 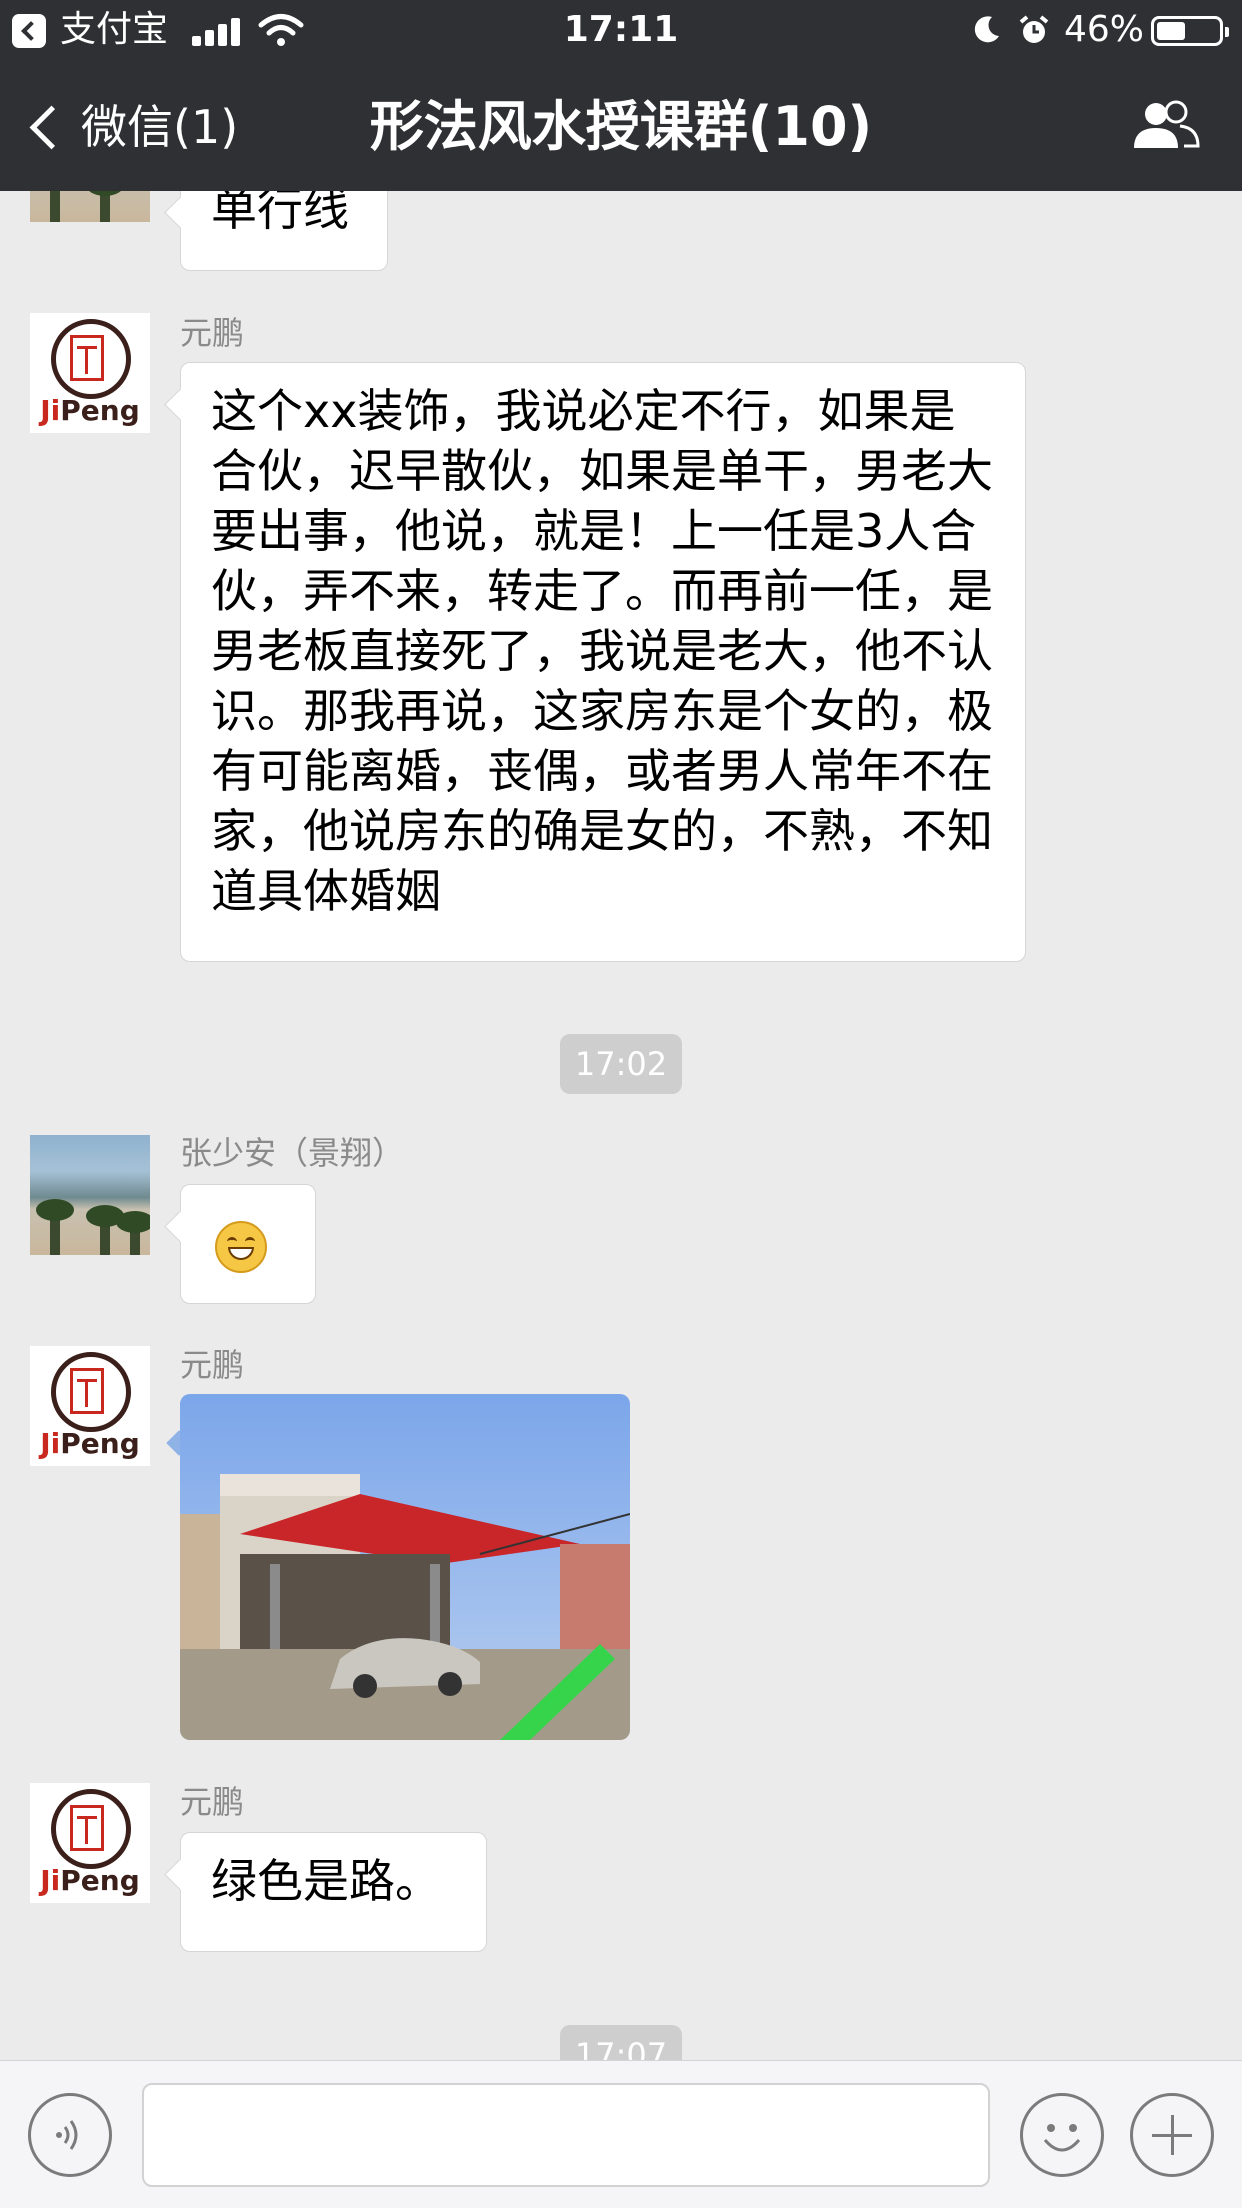 What do you see at coordinates (1062, 2138) in the screenshot?
I see `smiley-icon` at bounding box center [1062, 2138].